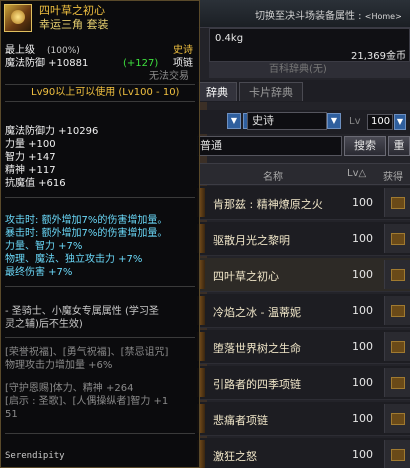 The image size is (410, 468). I want to click on max-level-label: 最上级, so click(20, 50).